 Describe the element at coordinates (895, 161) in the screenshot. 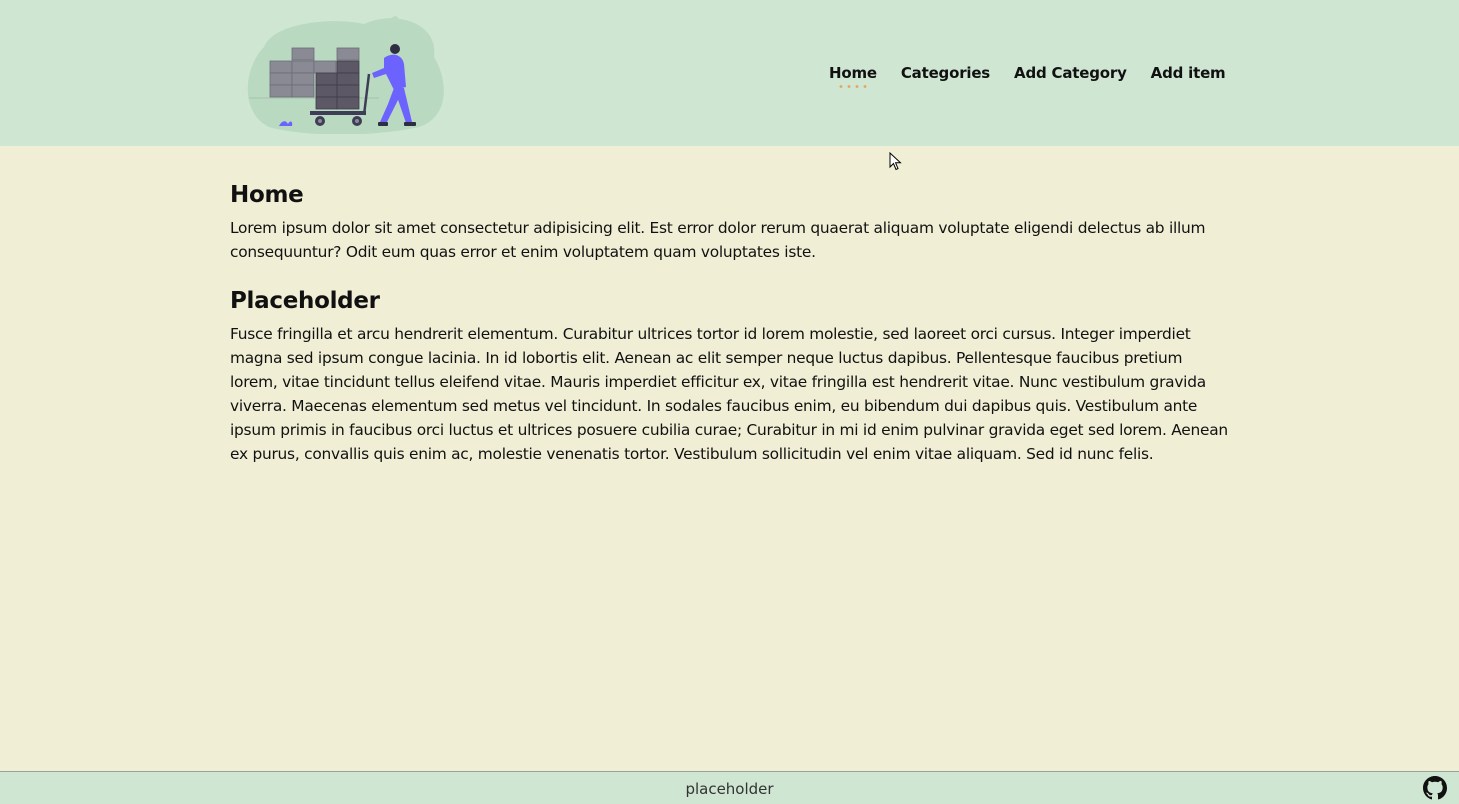

I see `mouse-cursor-icon` at that location.